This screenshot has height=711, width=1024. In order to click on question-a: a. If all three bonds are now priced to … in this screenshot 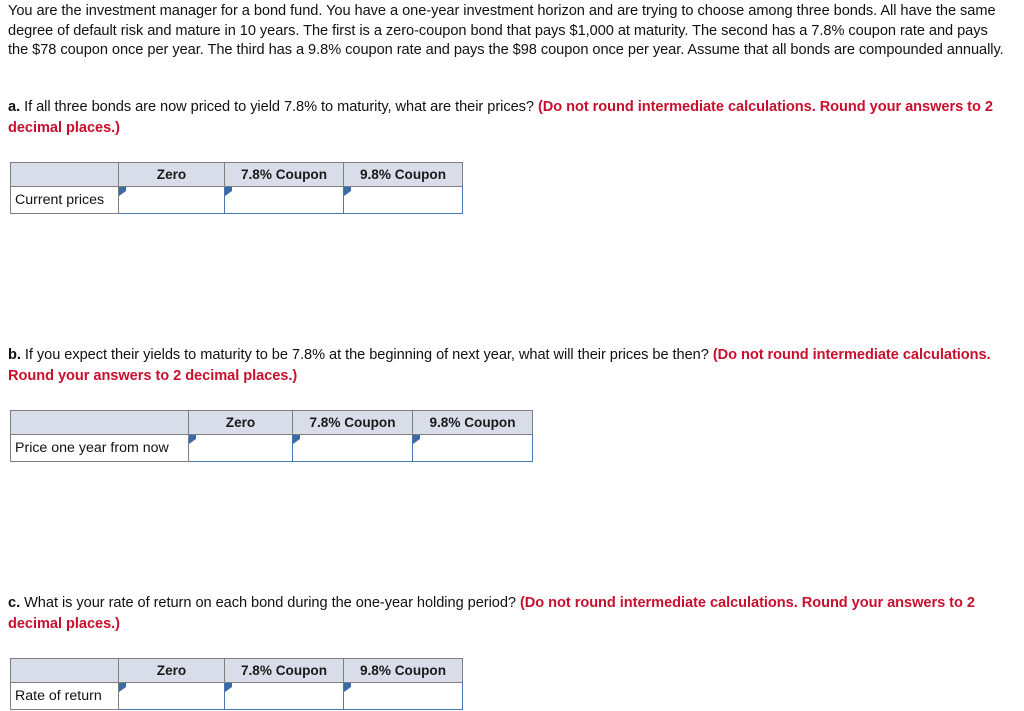, I will do `click(513, 118)`.